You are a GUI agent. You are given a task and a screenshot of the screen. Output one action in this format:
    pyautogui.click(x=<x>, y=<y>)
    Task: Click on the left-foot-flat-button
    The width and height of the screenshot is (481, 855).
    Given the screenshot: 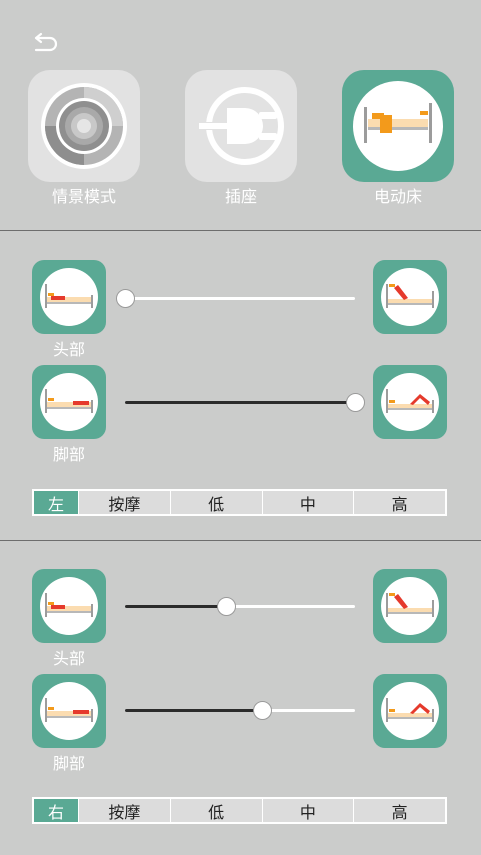 What is the action you would take?
    pyautogui.click(x=69, y=402)
    